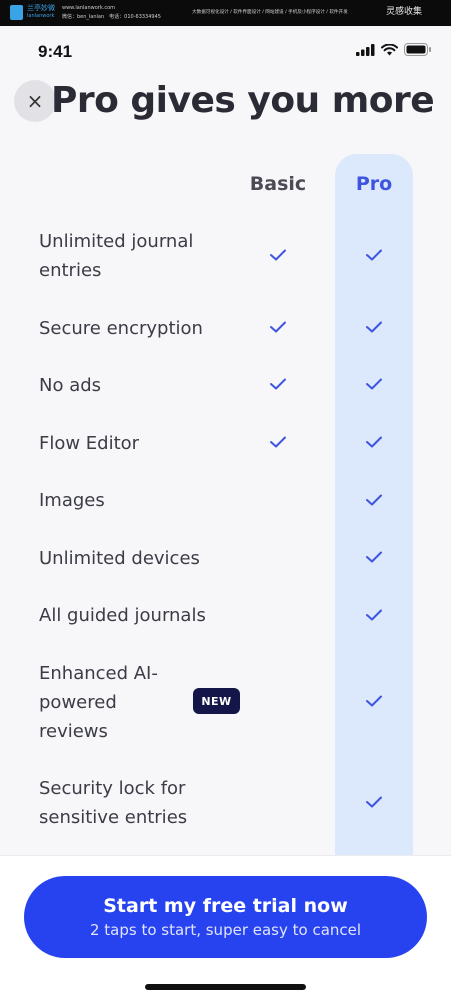 Image resolution: width=451 pixels, height=1000 pixels. I want to click on banner-logo-text: 兰亭妙微, so click(41, 8).